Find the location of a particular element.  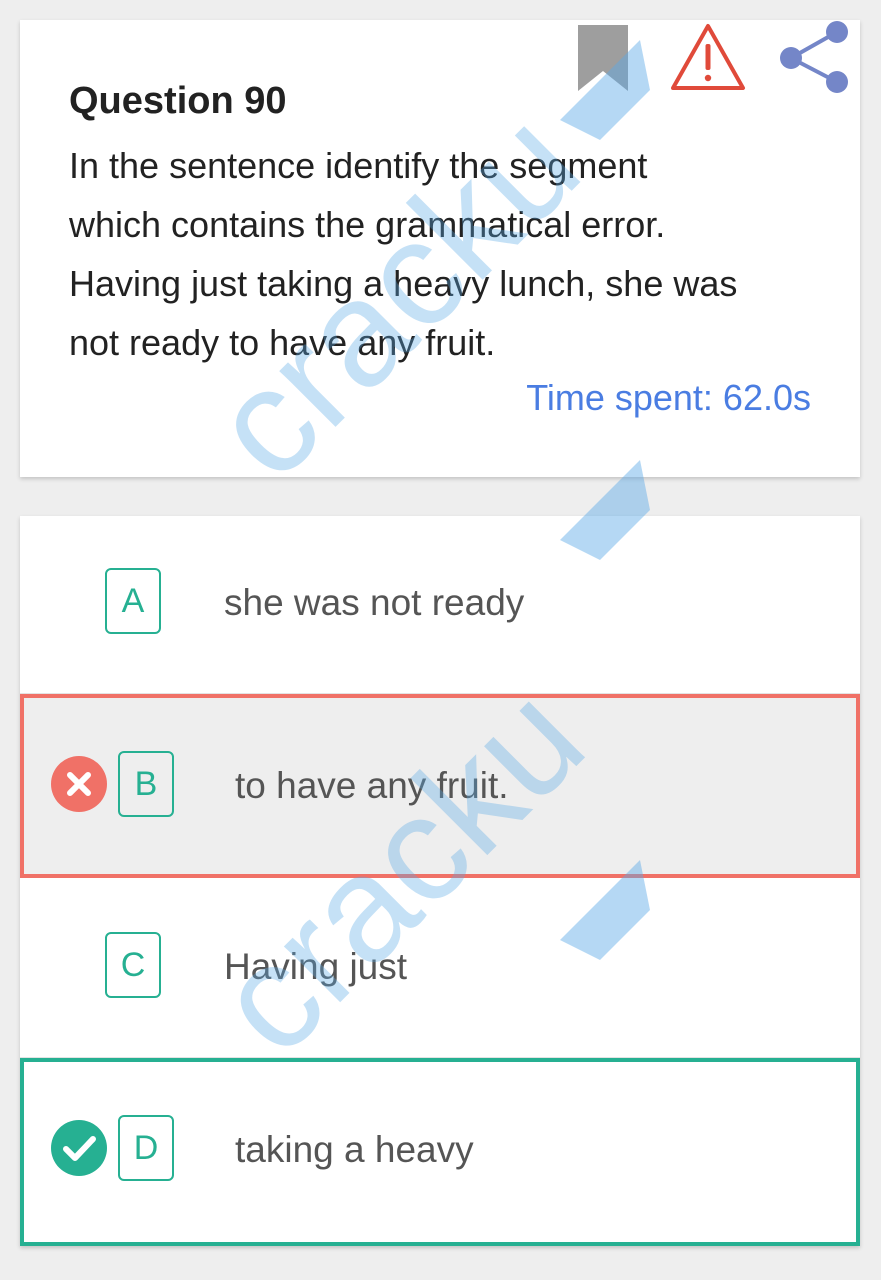

time-spent: Time spent: 62.0s is located at coordinates (668, 397).